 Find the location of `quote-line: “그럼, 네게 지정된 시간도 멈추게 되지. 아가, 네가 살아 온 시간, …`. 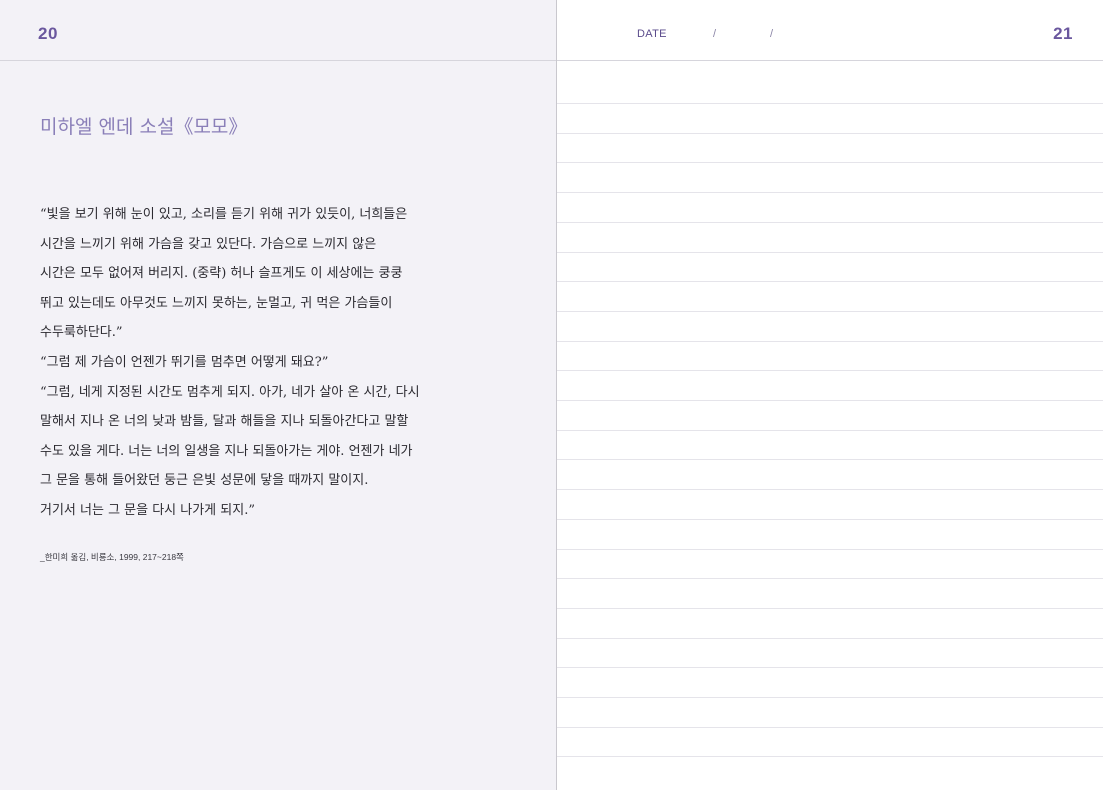

quote-line: “그럼, 네게 지정된 시간도 멈추게 되지. 아가, 네가 살아 온 시간, … is located at coordinates (230, 392).